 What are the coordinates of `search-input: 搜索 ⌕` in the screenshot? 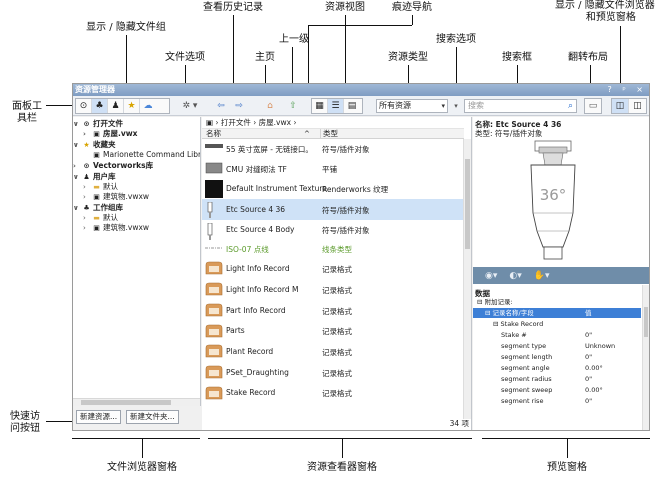 It's located at (520, 106).